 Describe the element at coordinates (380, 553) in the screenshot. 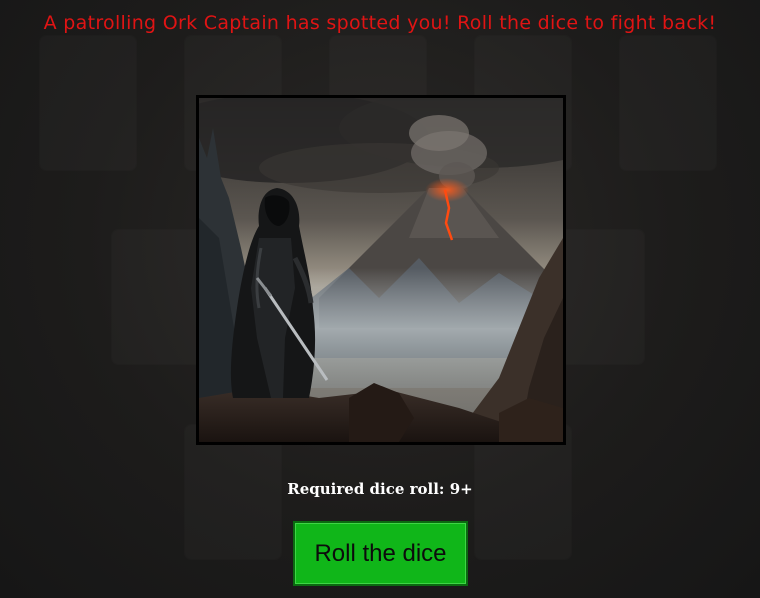

I see `roll-dice-button: Roll the dice` at that location.